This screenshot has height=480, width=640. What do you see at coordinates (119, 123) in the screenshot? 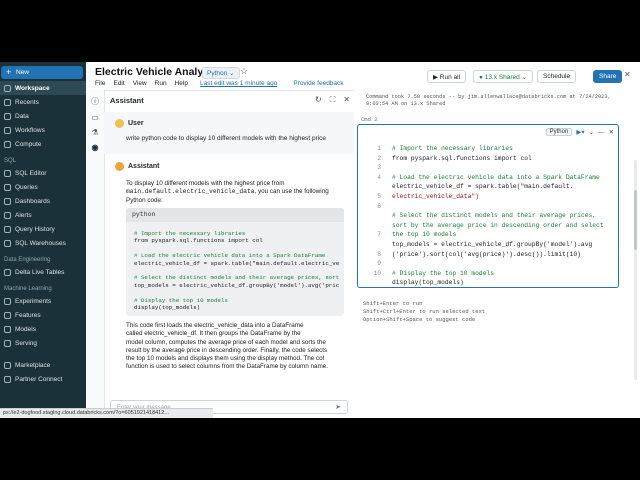
I see `user-avatar` at bounding box center [119, 123].